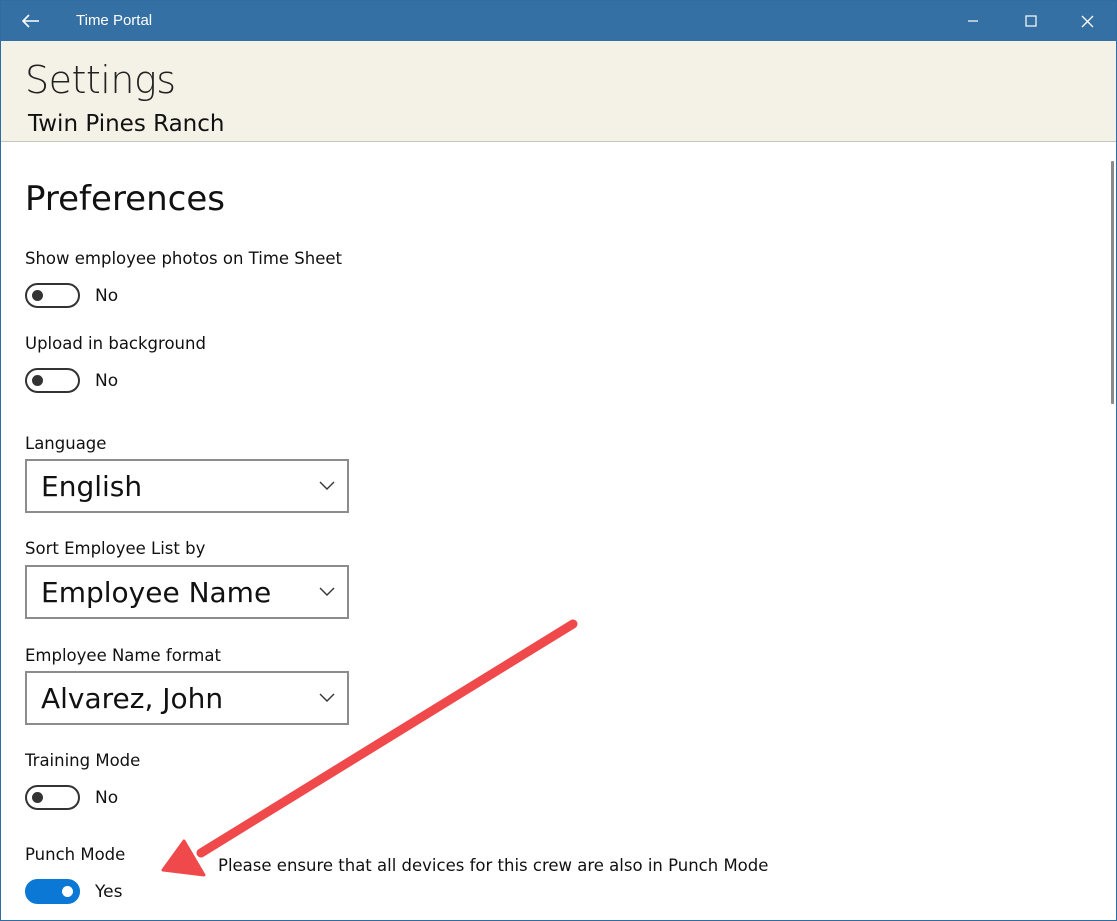 Image resolution: width=1117 pixels, height=921 pixels. Describe the element at coordinates (75, 854) in the screenshot. I see `punch-mode-label: Punch Mode` at that location.